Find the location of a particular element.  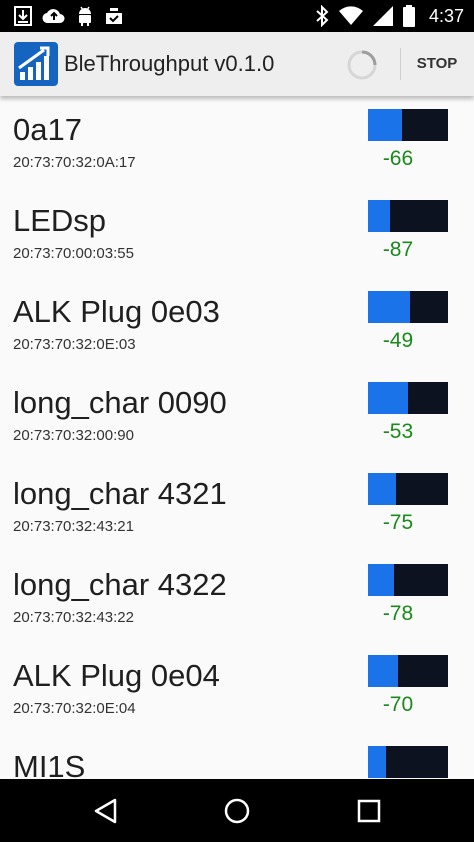

android-icon is located at coordinates (85, 16).